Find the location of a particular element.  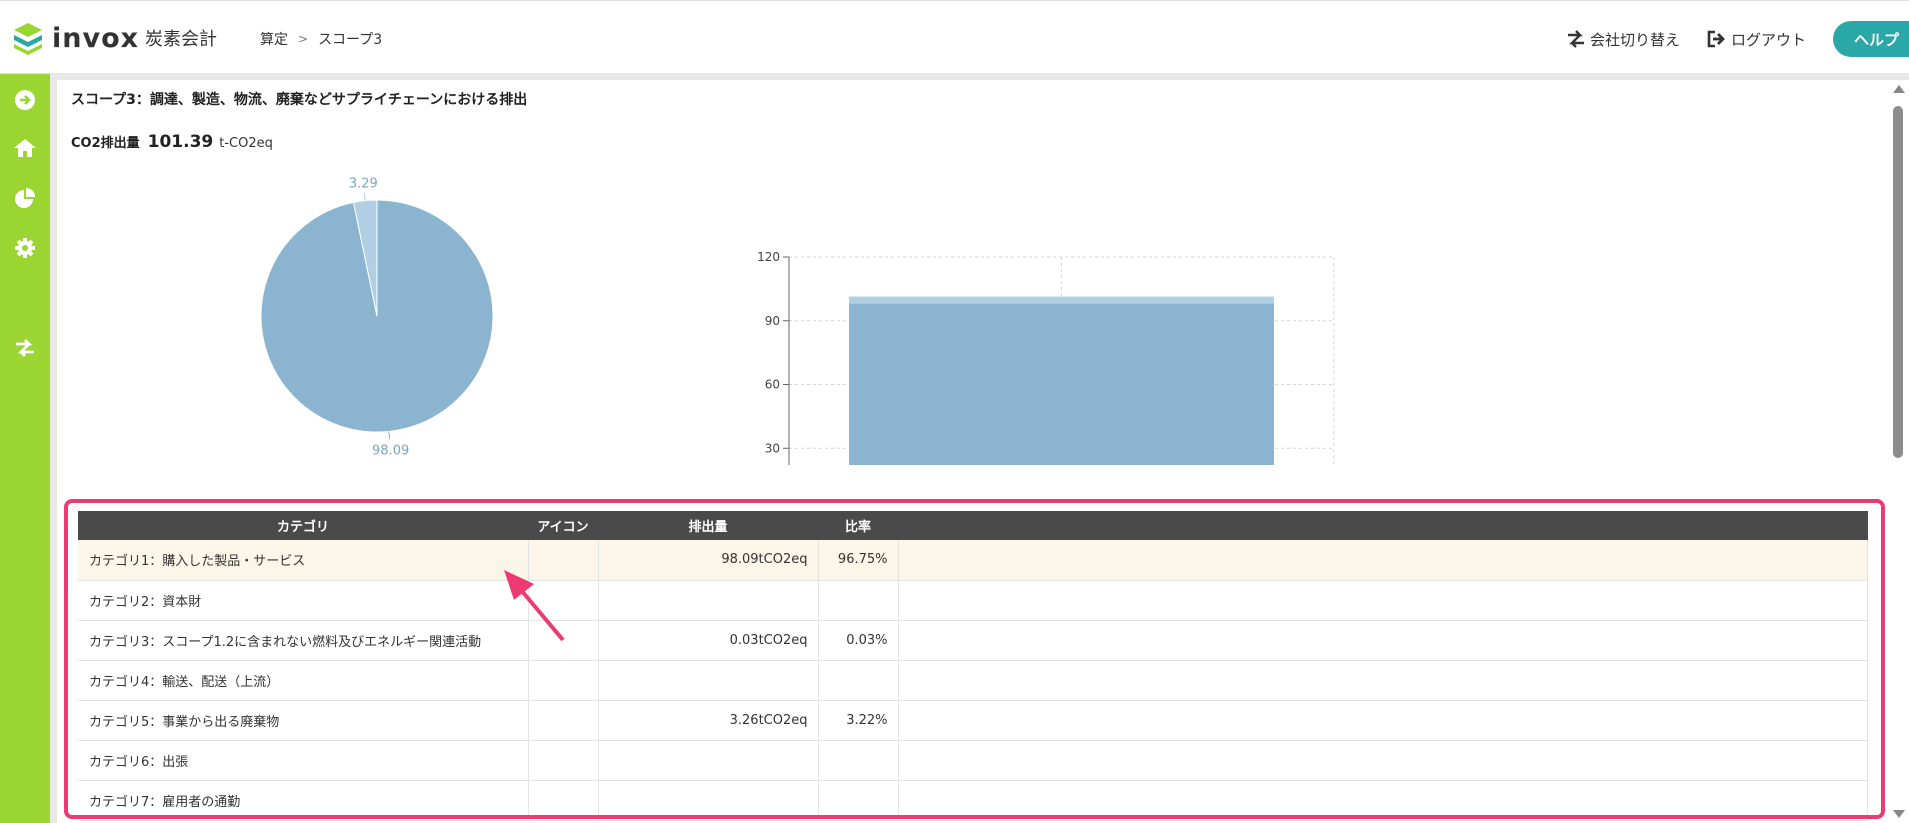

scrollbar is located at coordinates (1898, 451).